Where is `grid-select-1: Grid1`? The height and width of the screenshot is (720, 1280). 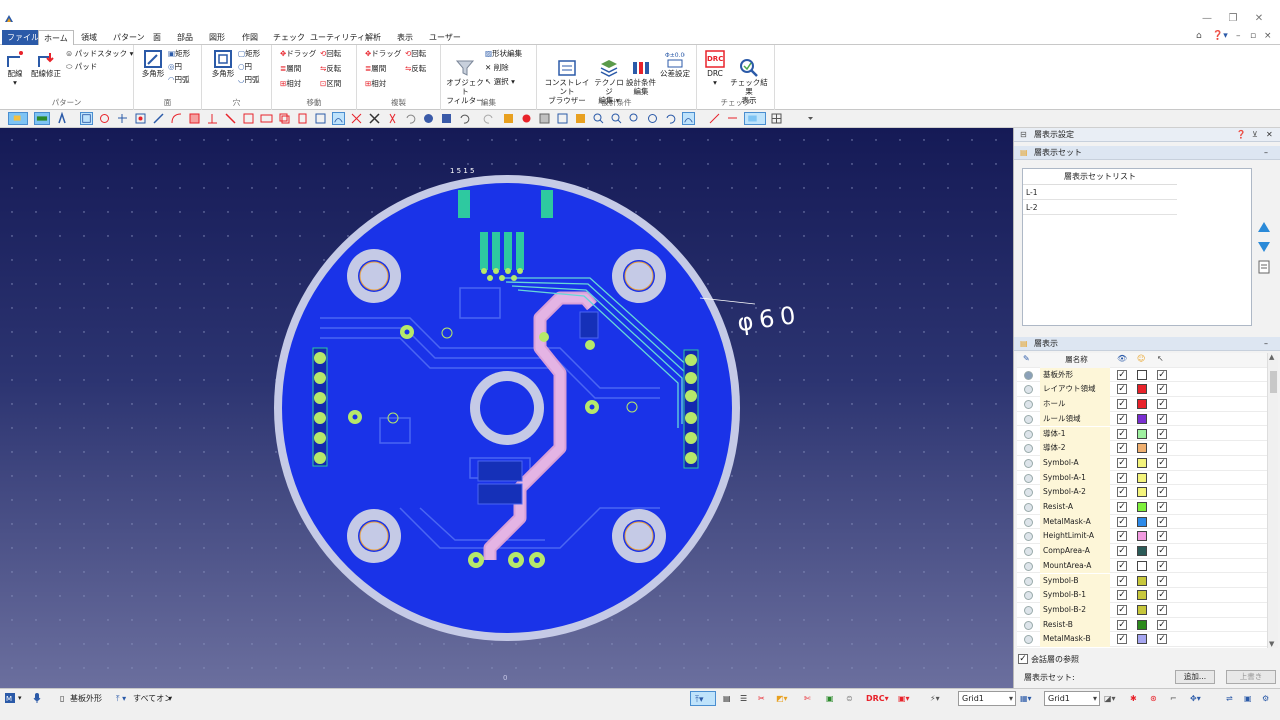 grid-select-1: Grid1 is located at coordinates (987, 698).